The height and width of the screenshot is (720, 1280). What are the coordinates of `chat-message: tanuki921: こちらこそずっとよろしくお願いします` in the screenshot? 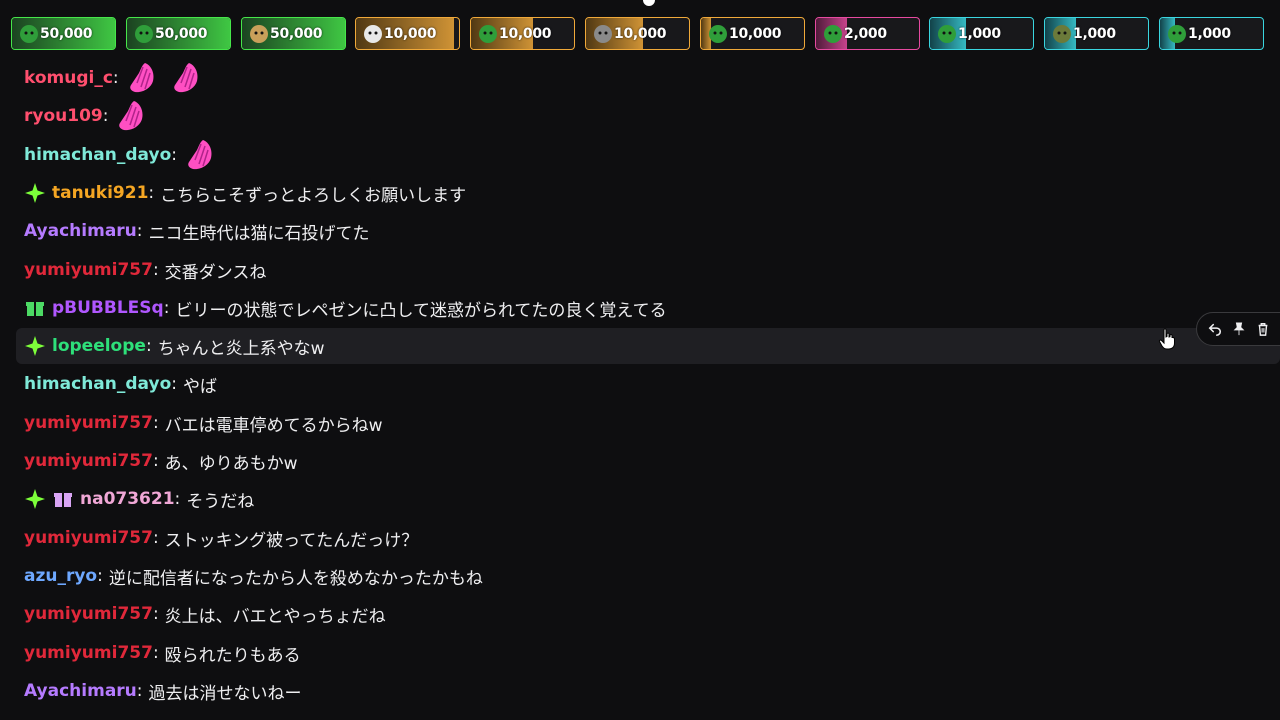 It's located at (648, 193).